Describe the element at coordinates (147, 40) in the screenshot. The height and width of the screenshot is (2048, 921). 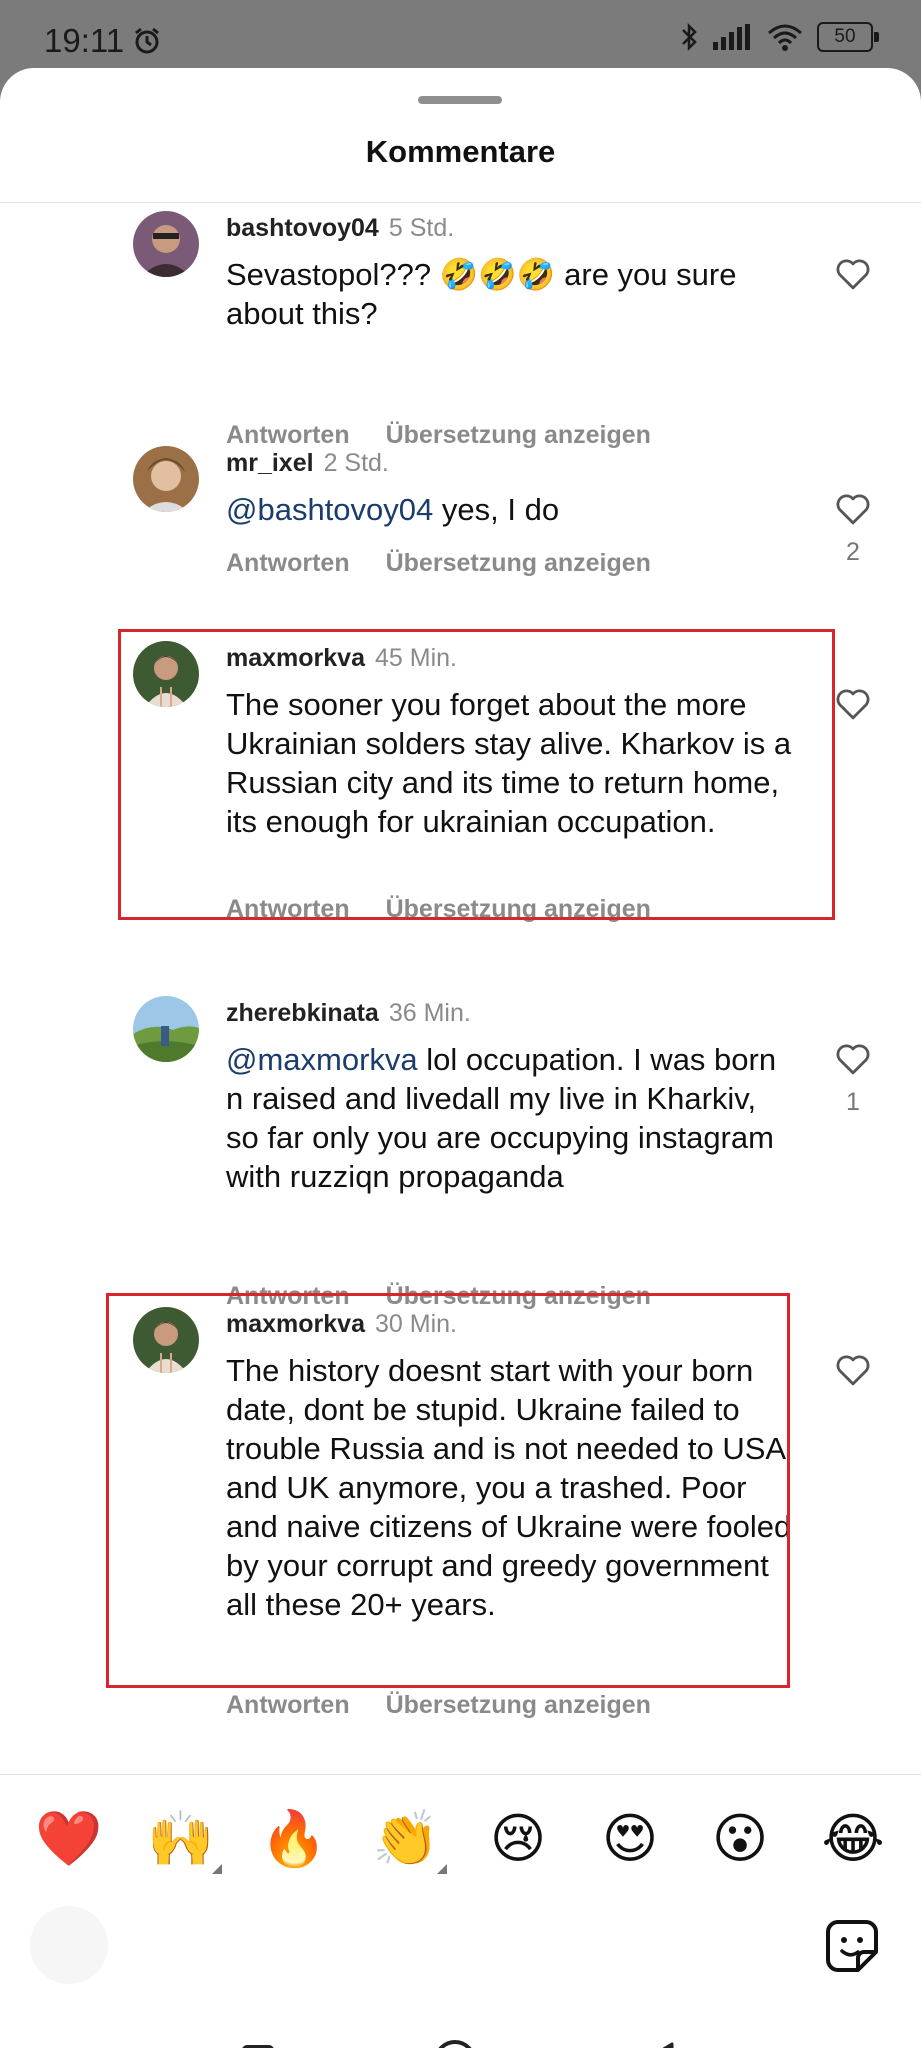
I see `alarm-icon` at that location.